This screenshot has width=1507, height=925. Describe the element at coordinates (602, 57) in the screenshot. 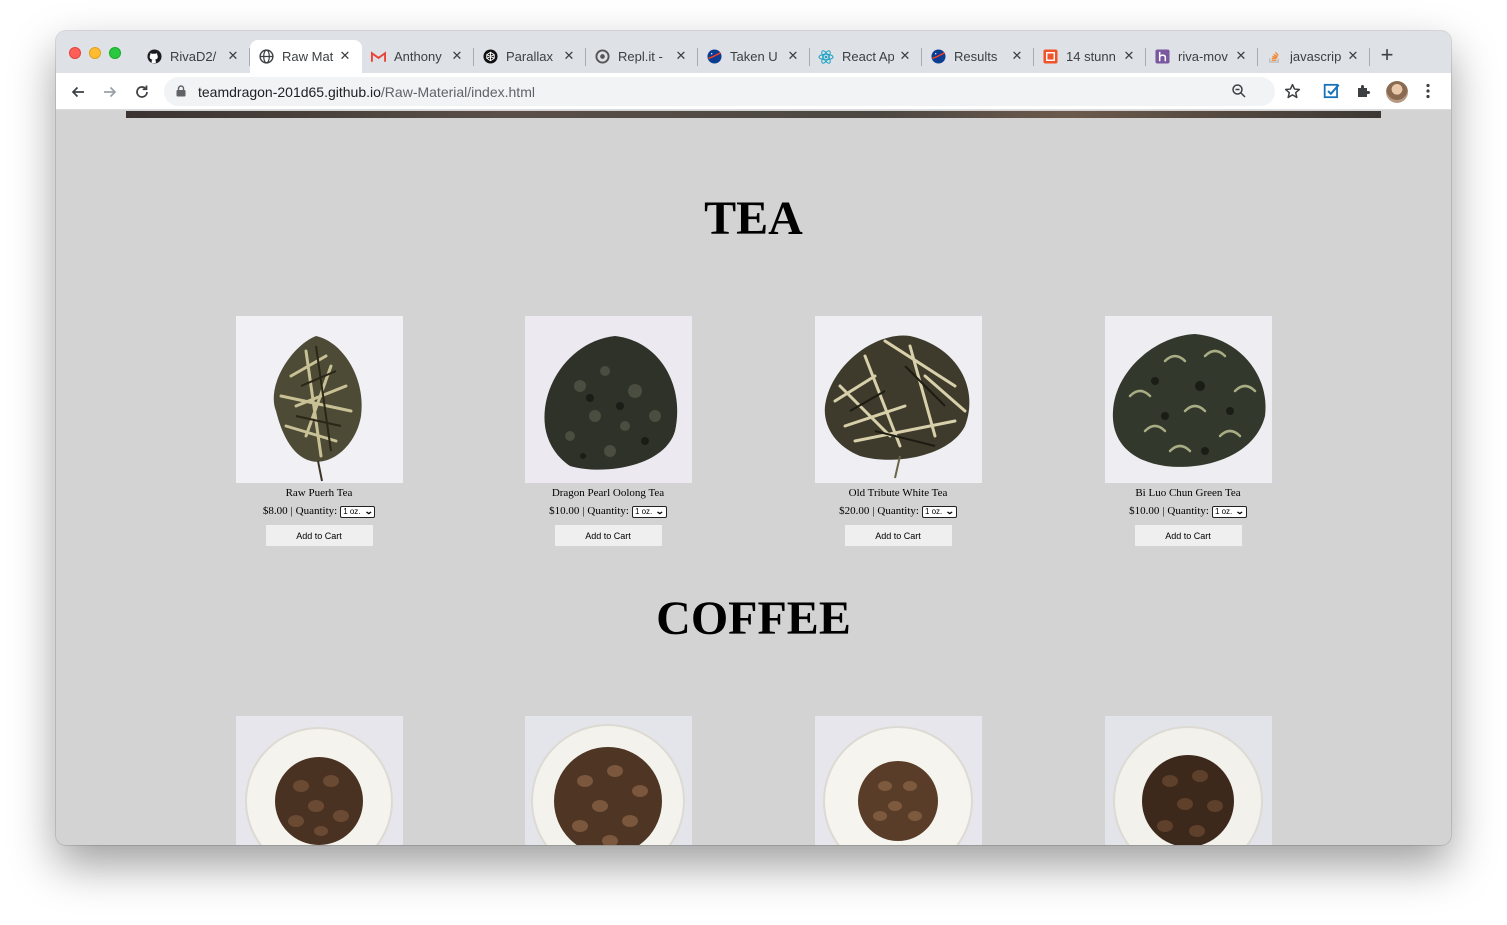

I see `replit-icon` at that location.